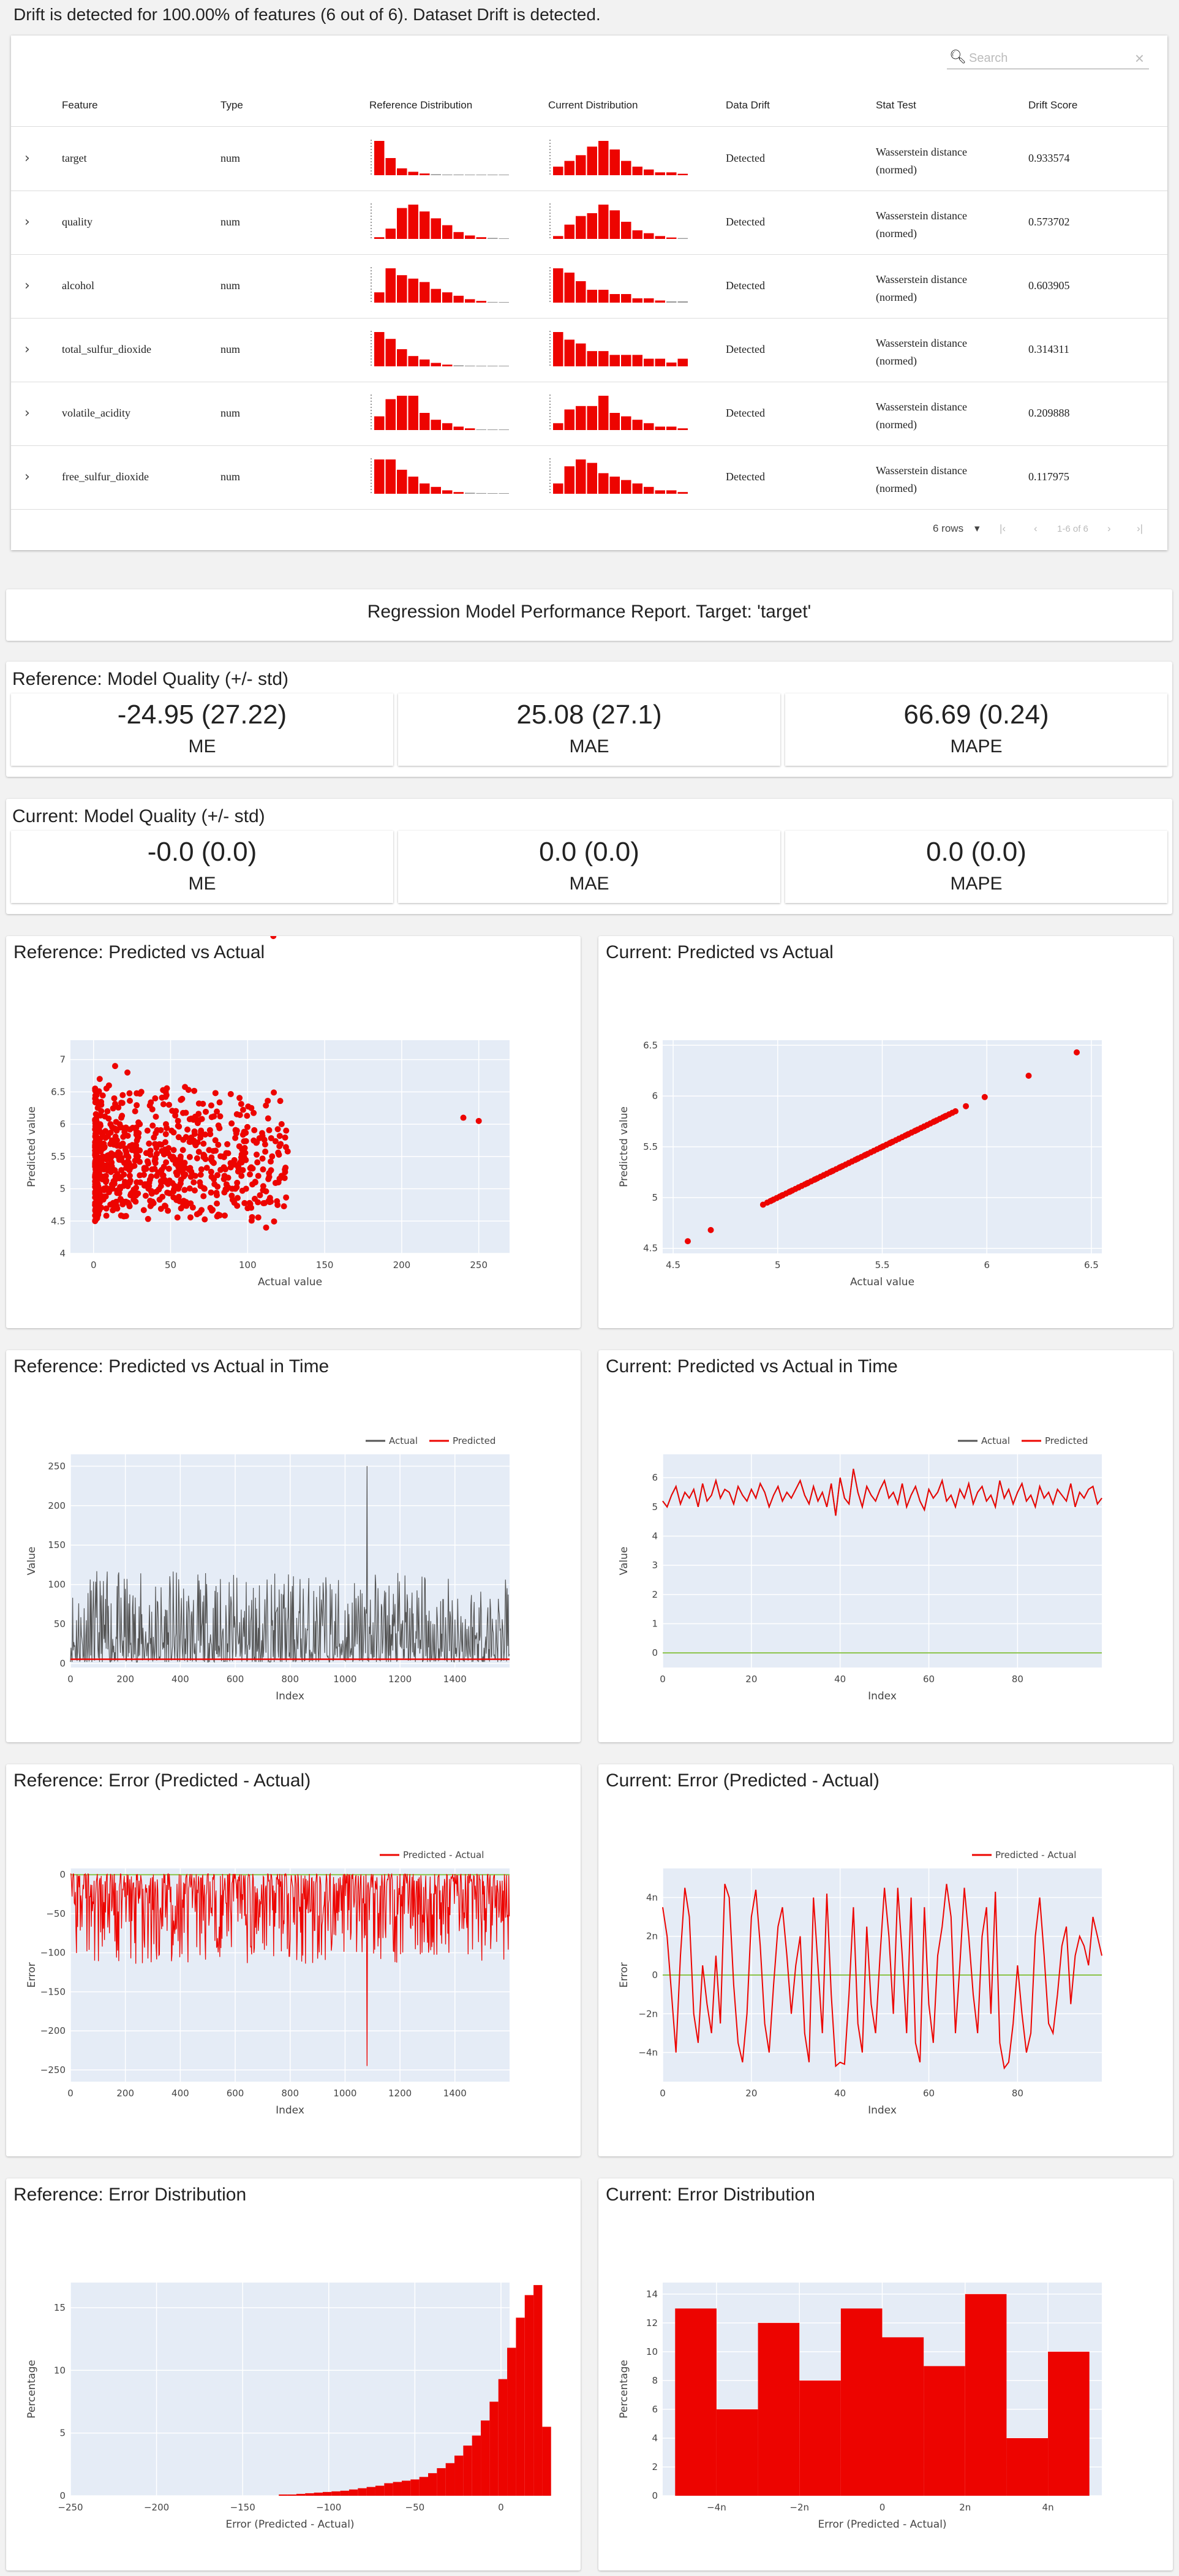 Image resolution: width=1179 pixels, height=2576 pixels. I want to click on search-box: 🔍︎ Search ×, so click(1048, 58).